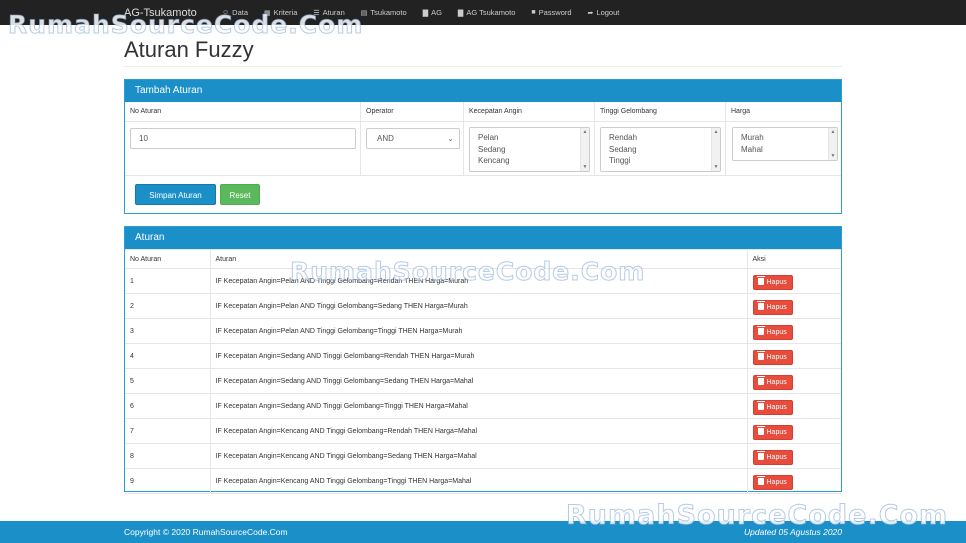 This screenshot has height=543, width=966. Describe the element at coordinates (380, 111) in the screenshot. I see `operator-label: Operator` at that location.